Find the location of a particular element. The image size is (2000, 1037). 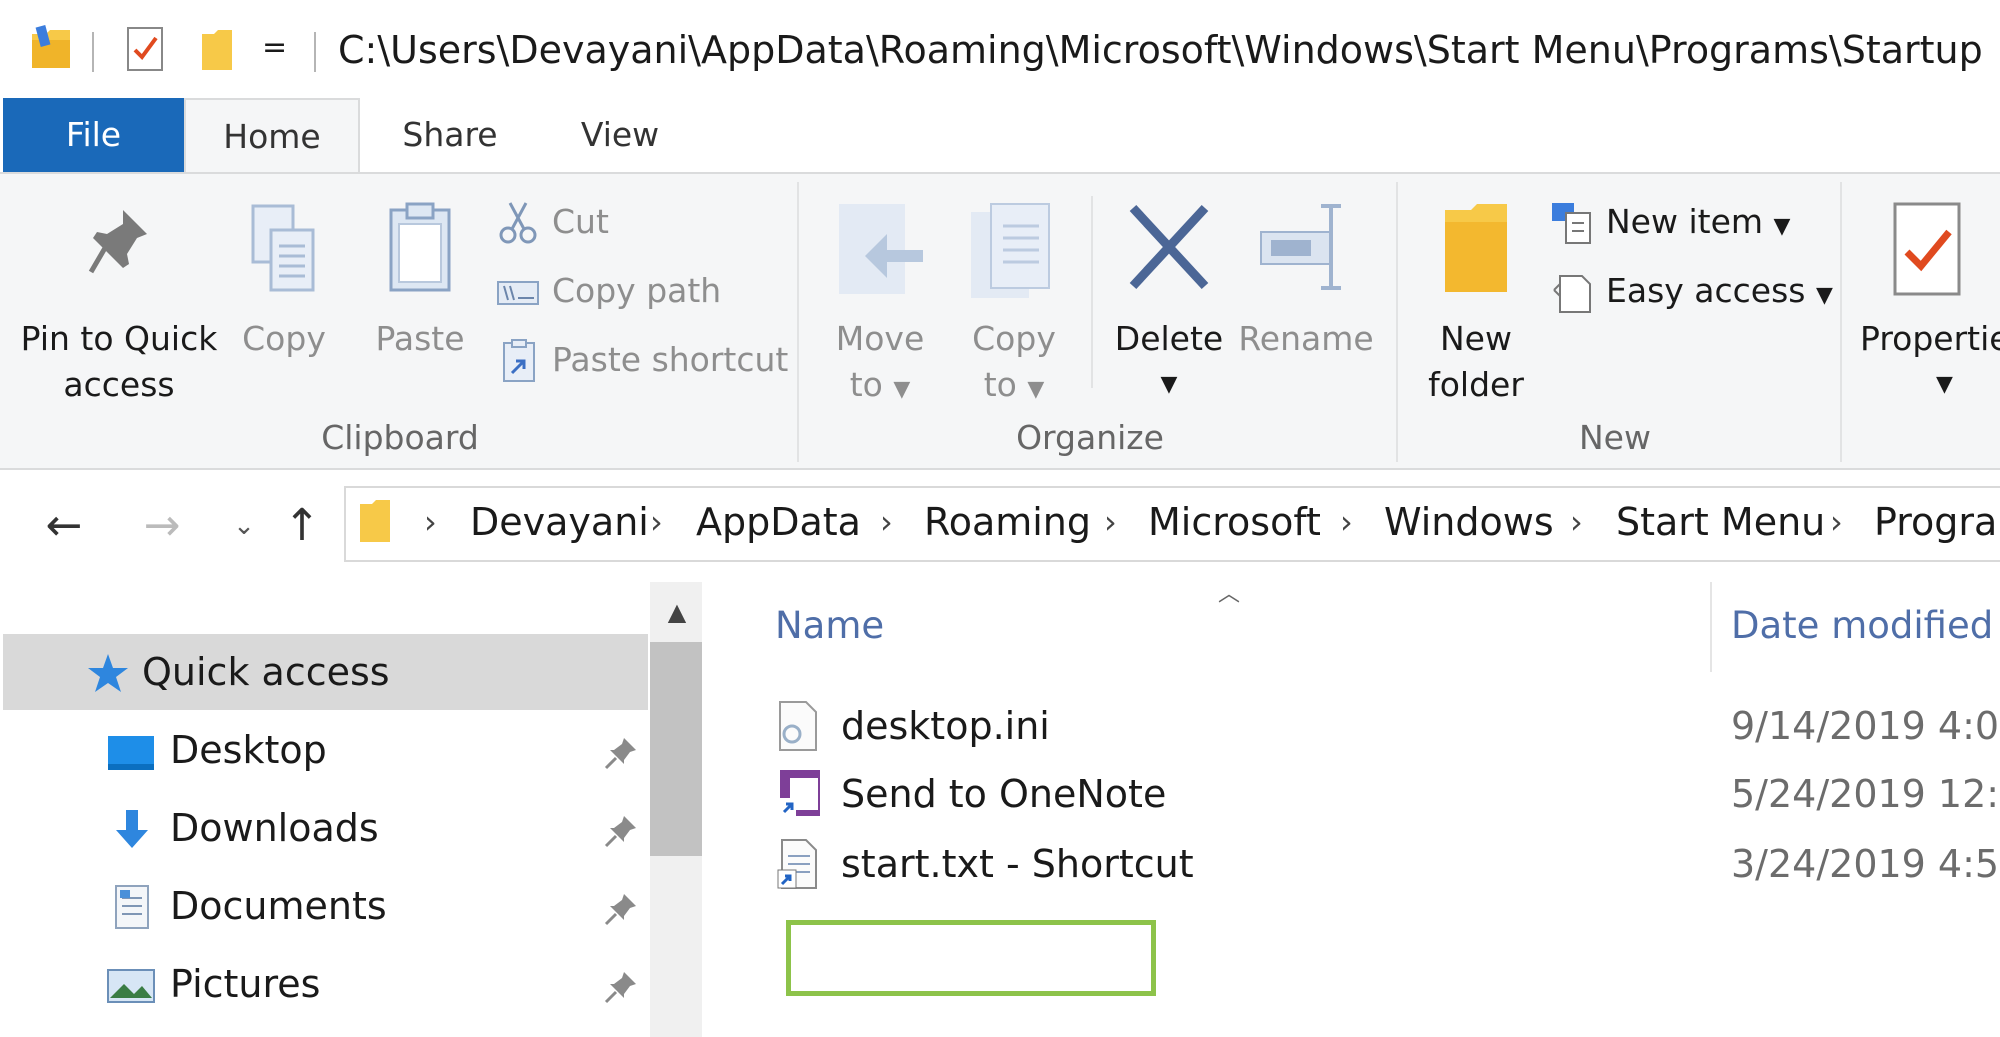

move-to-button: Move to ▼ is located at coordinates (880, 297).